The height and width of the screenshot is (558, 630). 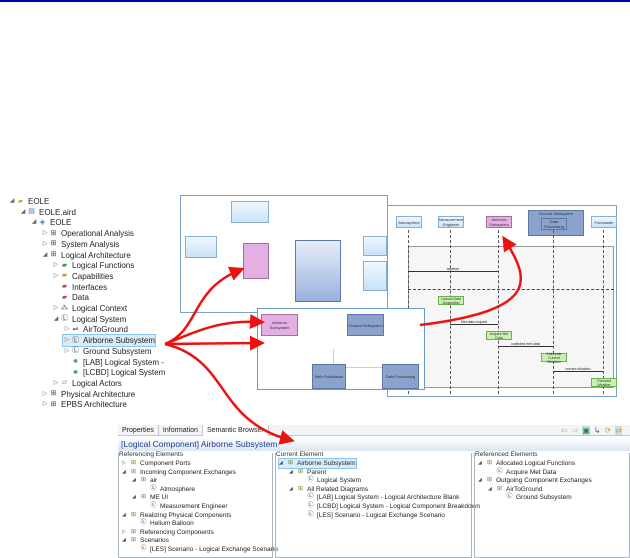 I want to click on tree-item-label: Logical Actors, so click(x=97, y=383).